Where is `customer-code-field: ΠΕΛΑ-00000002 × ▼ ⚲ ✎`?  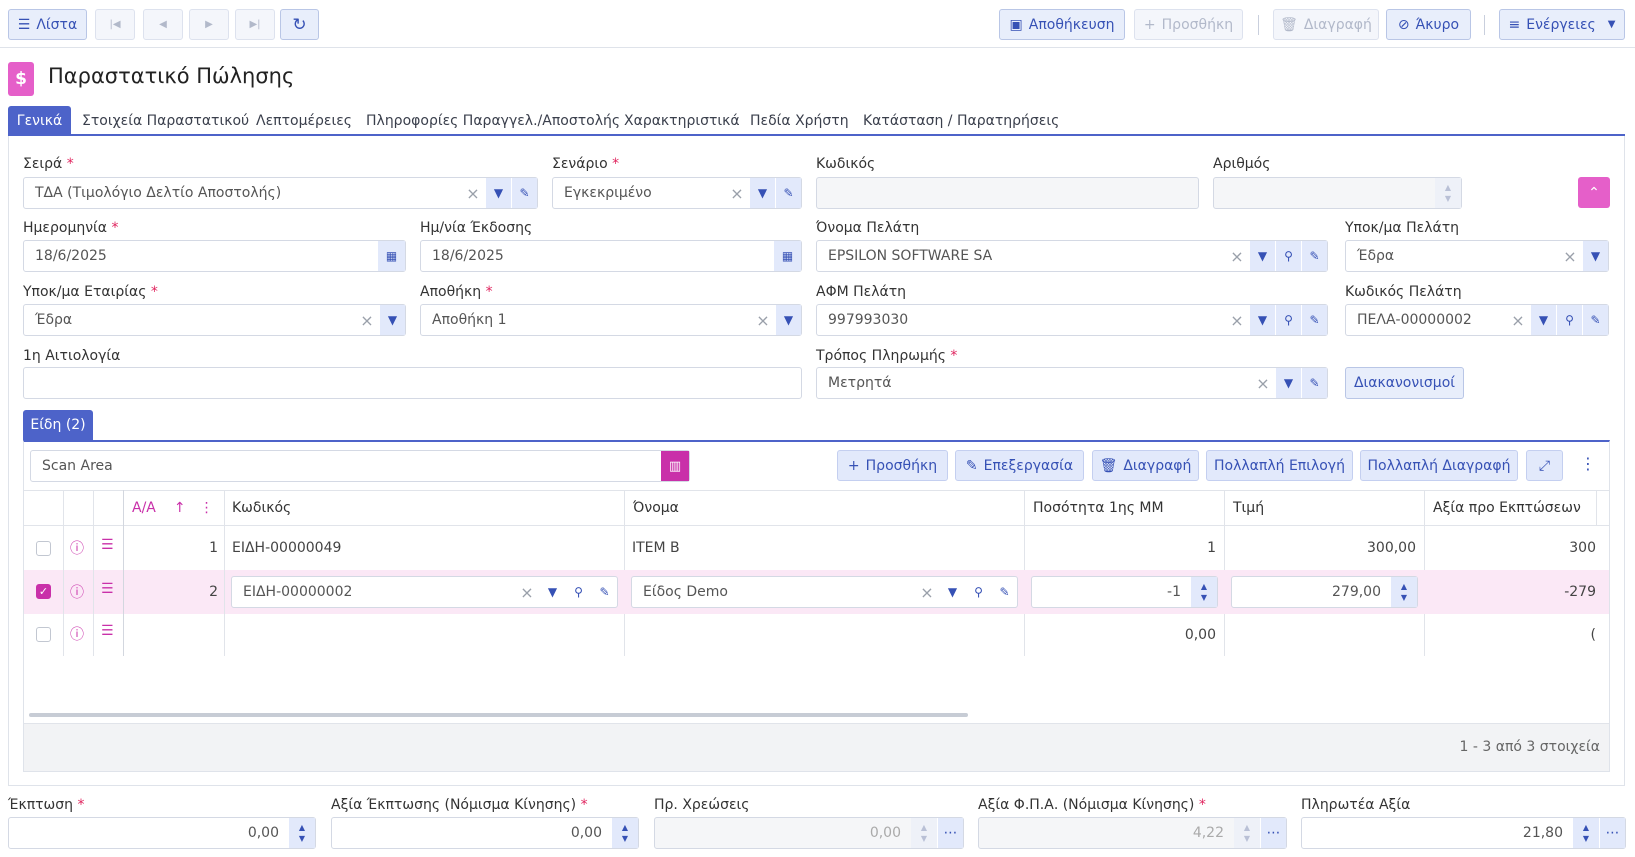
customer-code-field: ΠΕΛΑ-00000002 × ▼ ⚲ ✎ is located at coordinates (1477, 320).